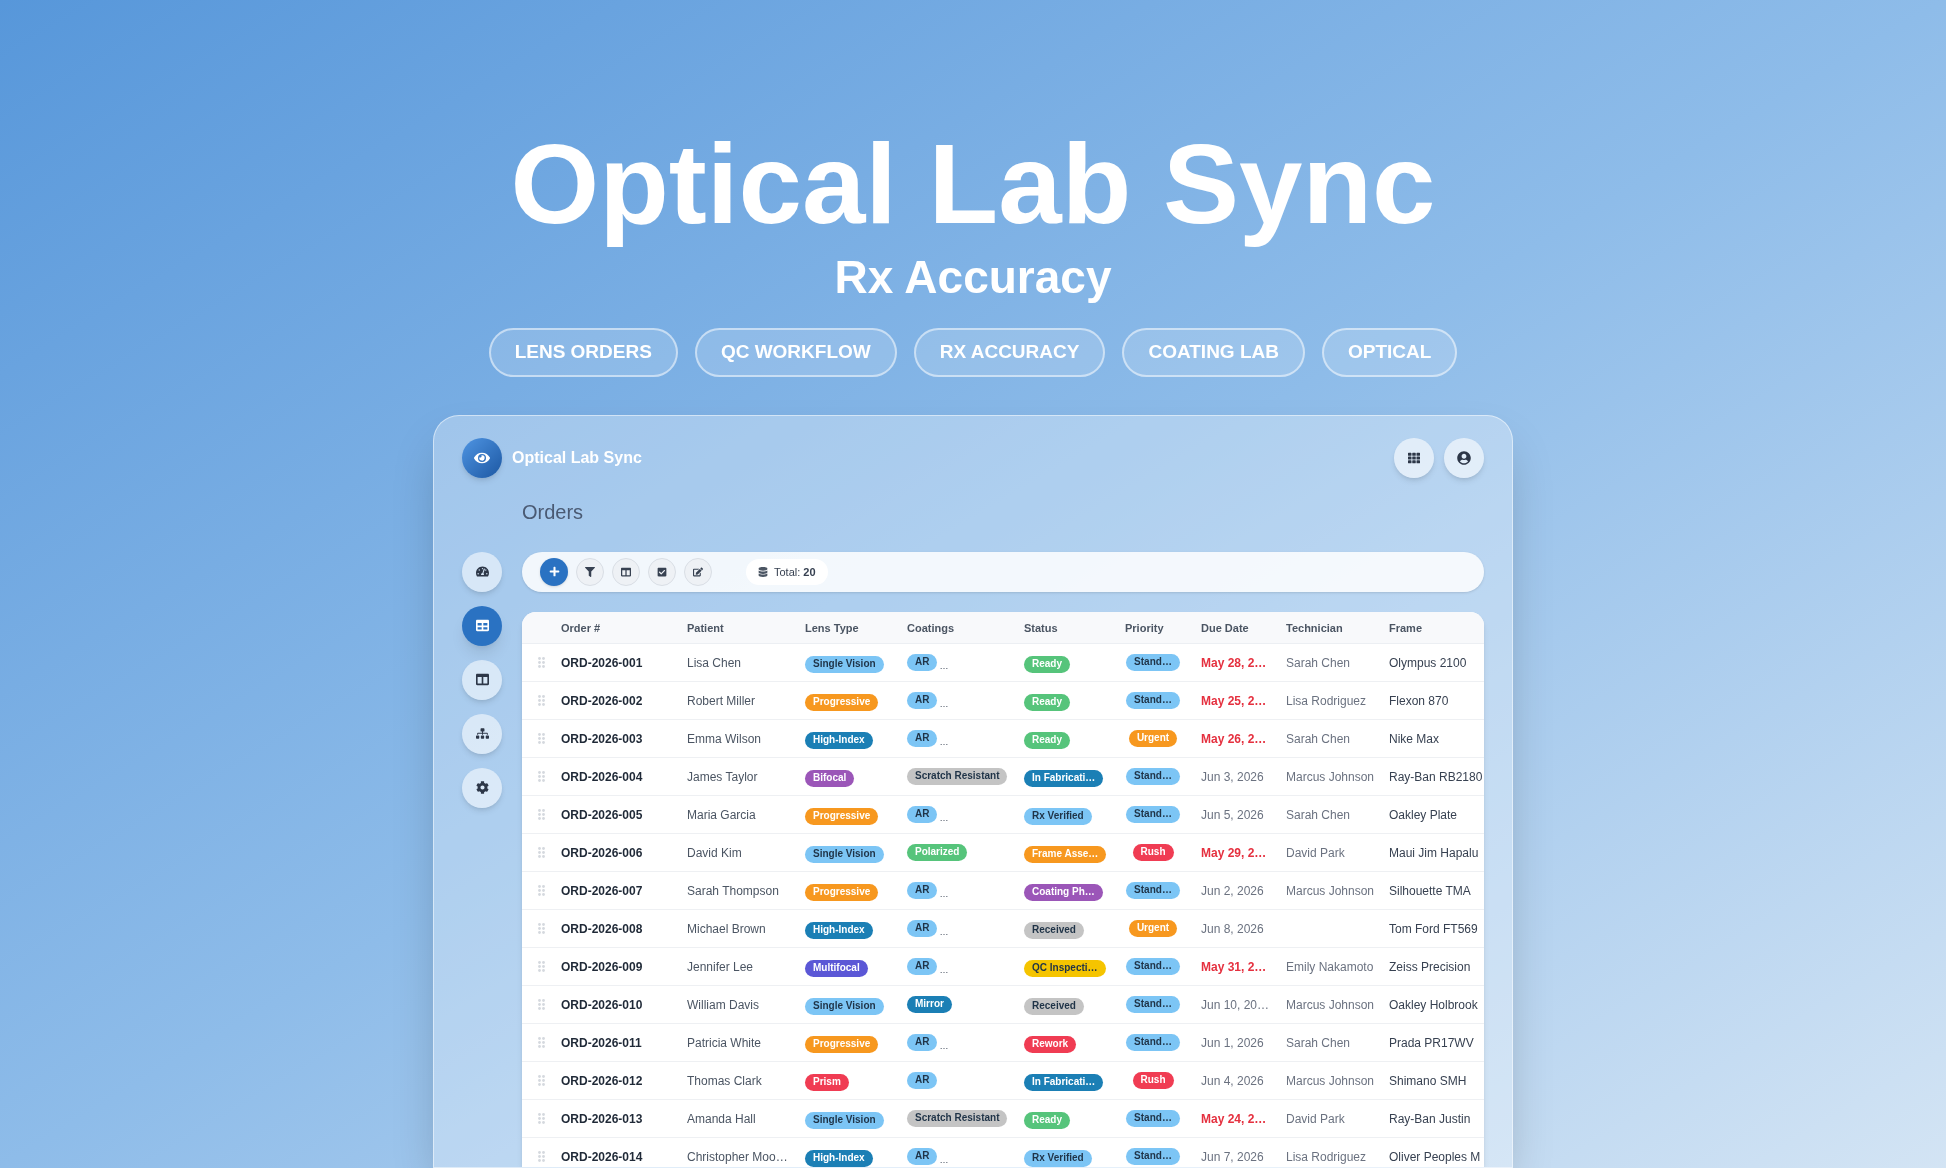  Describe the element at coordinates (602, 929) in the screenshot. I see `table-cell: ORD-2026-008` at that location.